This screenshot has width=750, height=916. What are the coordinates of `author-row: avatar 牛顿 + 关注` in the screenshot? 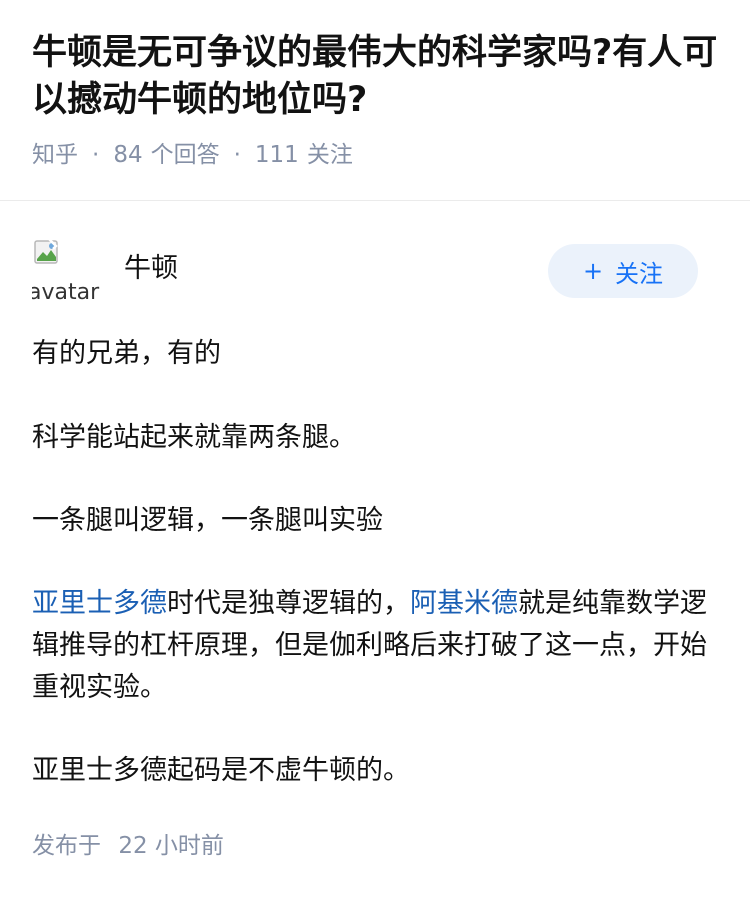 It's located at (375, 253).